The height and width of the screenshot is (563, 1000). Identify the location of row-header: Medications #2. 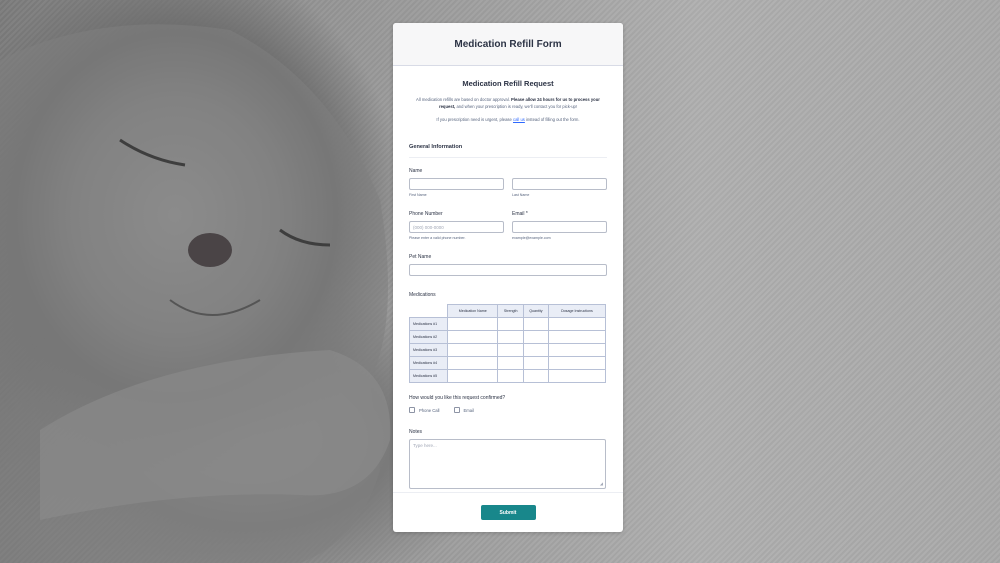
(428, 337).